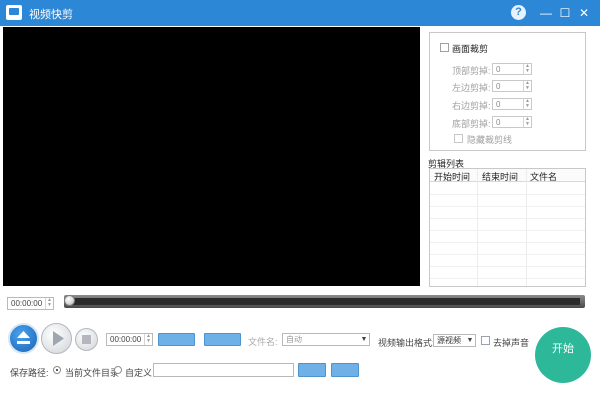  What do you see at coordinates (565, 13) in the screenshot?
I see `maximize-button: ☐` at bounding box center [565, 13].